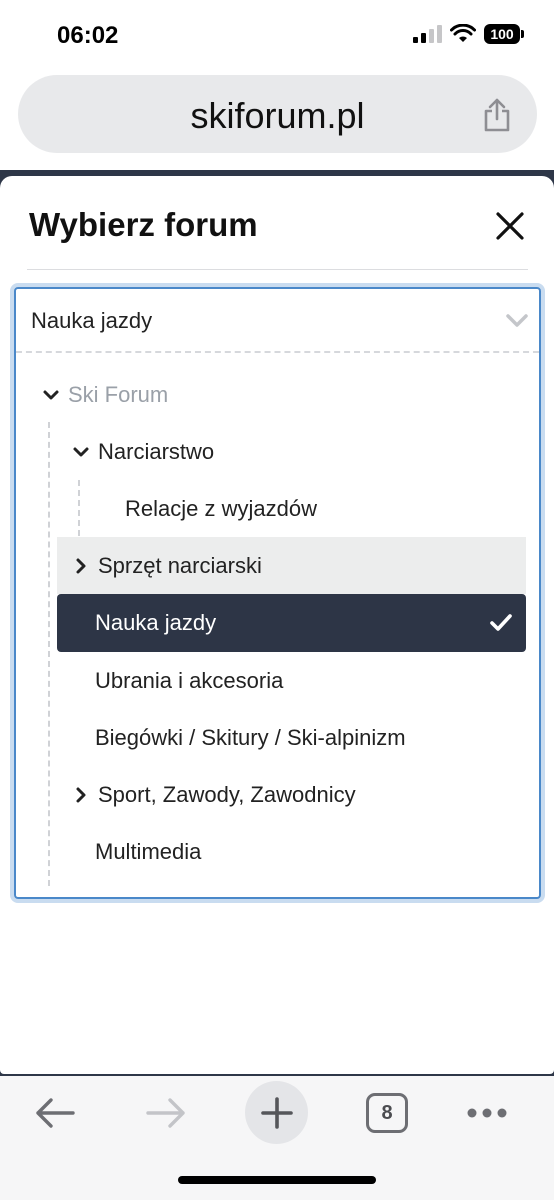  What do you see at coordinates (387, 1113) in the screenshot?
I see `tabs-button: 8` at bounding box center [387, 1113].